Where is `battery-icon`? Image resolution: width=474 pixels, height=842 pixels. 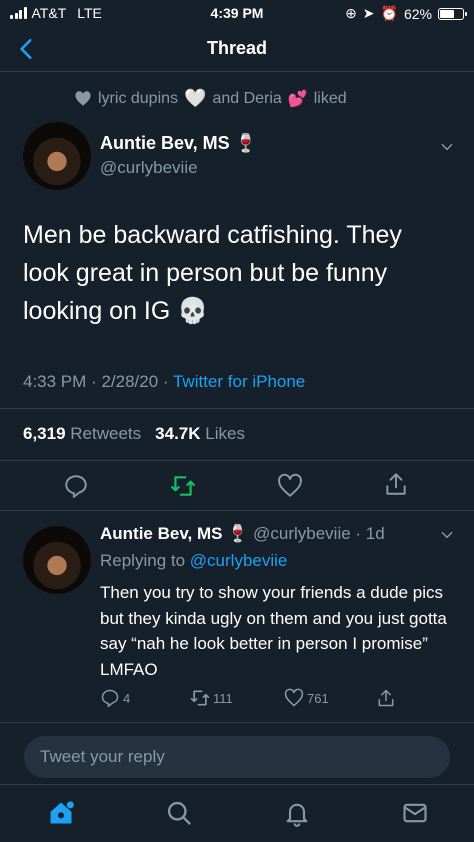
battery-icon is located at coordinates (452, 13).